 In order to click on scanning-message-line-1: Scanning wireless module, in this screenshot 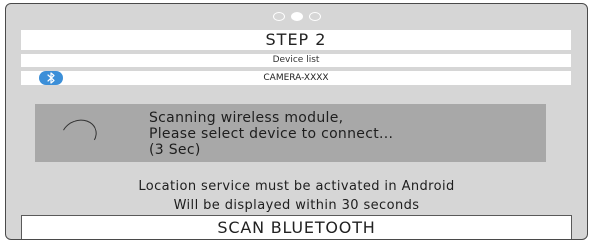, I will do `click(246, 118)`.